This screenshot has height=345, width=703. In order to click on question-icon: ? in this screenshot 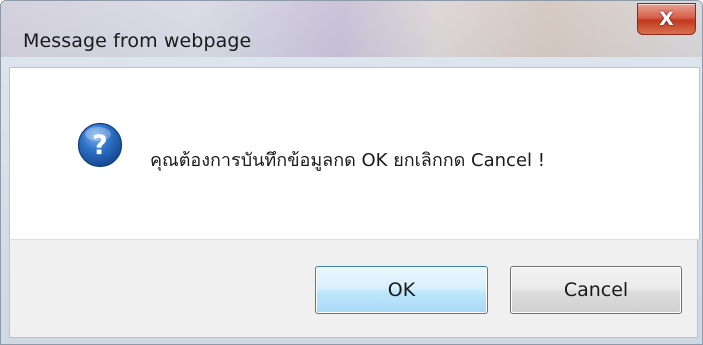, I will do `click(100, 145)`.